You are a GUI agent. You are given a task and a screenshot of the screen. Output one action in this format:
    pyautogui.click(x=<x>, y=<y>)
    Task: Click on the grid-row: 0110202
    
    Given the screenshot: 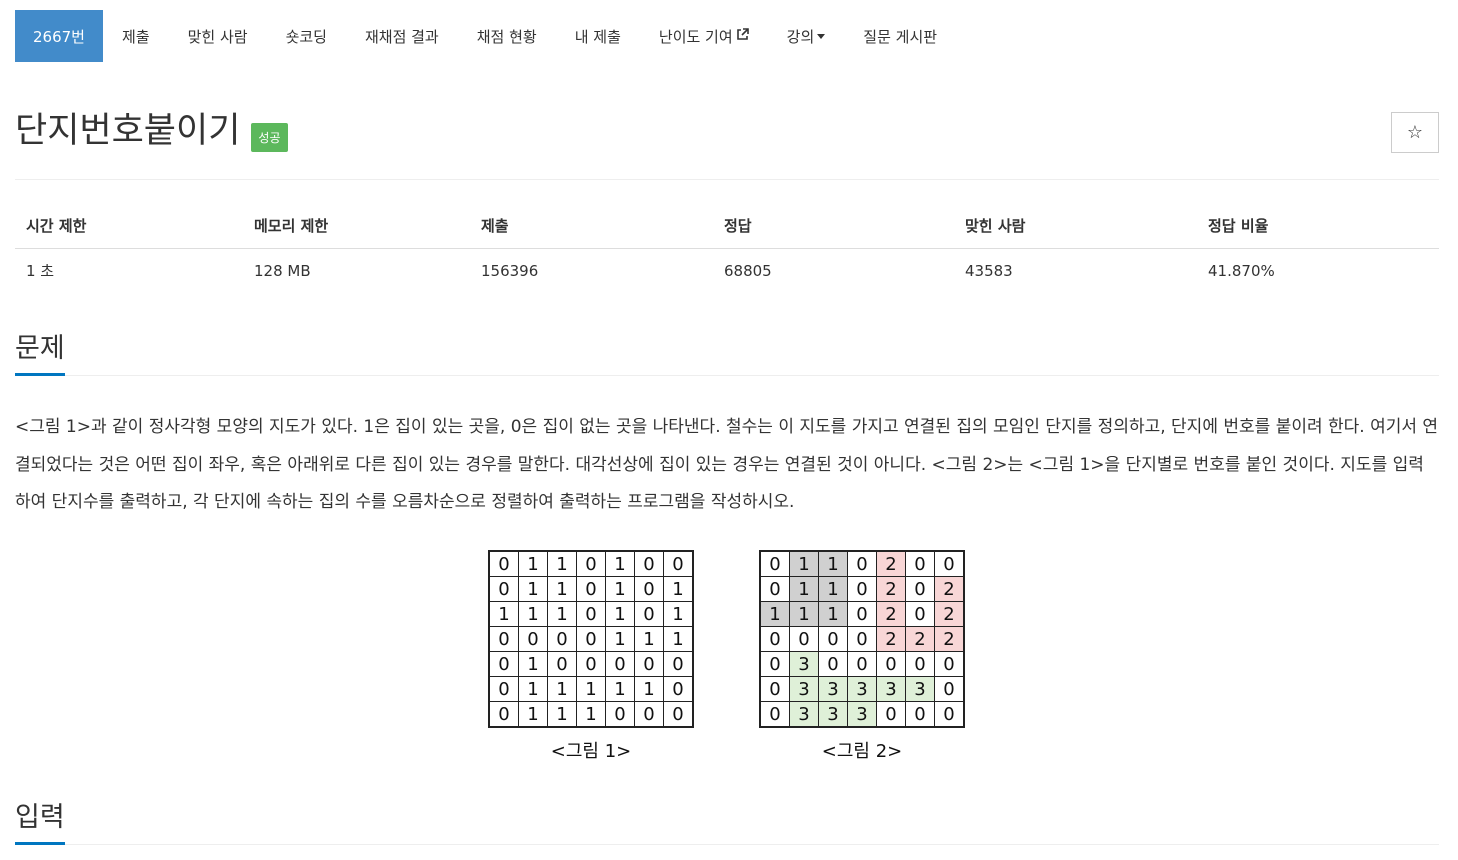 What is the action you would take?
    pyautogui.click(x=862, y=589)
    